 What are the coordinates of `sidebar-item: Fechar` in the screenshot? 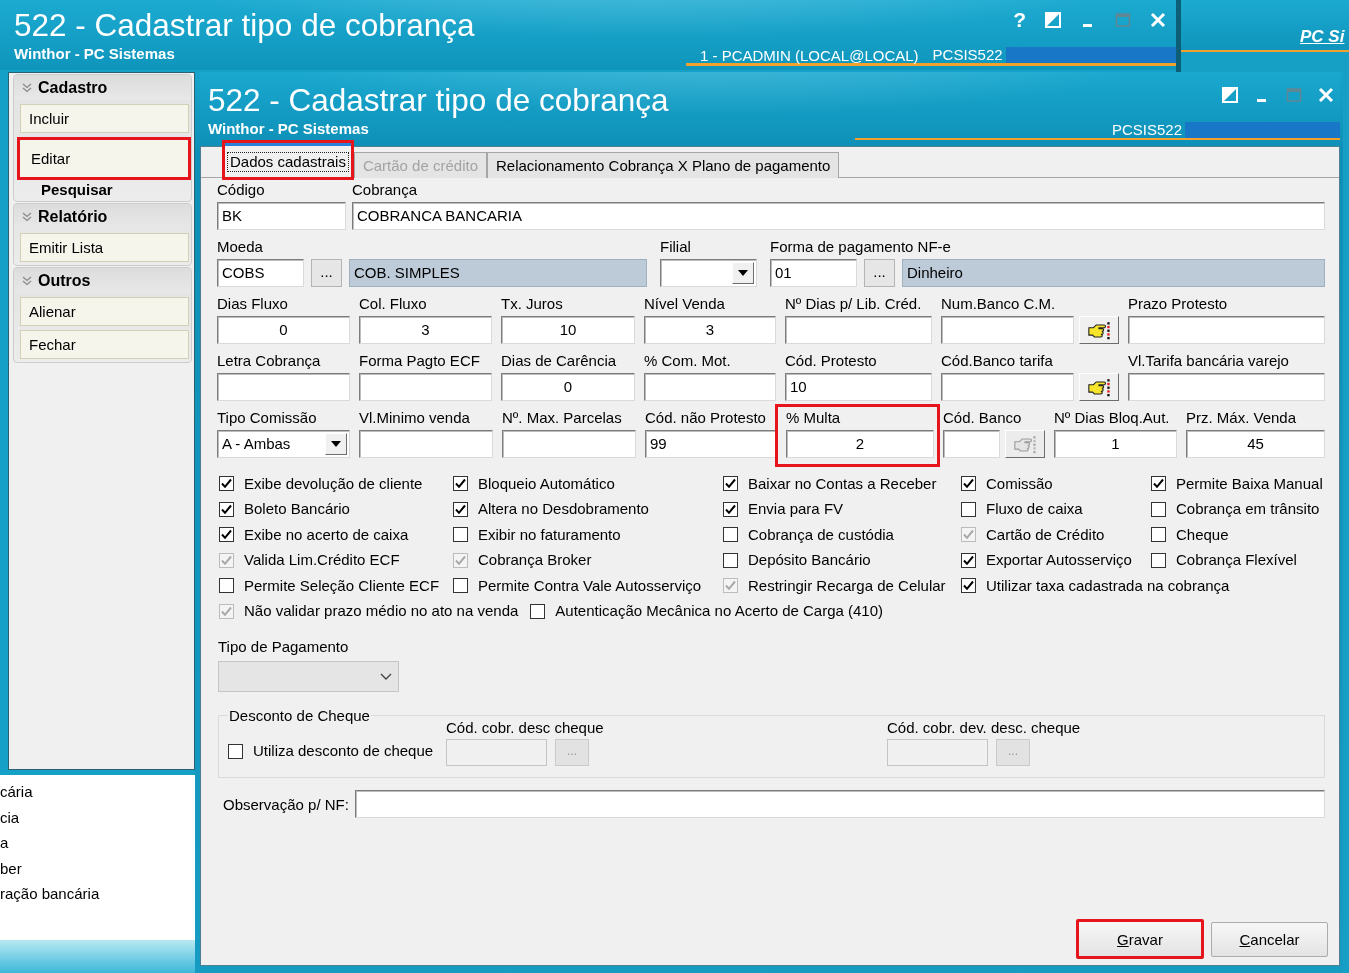 It's located at (104, 344).